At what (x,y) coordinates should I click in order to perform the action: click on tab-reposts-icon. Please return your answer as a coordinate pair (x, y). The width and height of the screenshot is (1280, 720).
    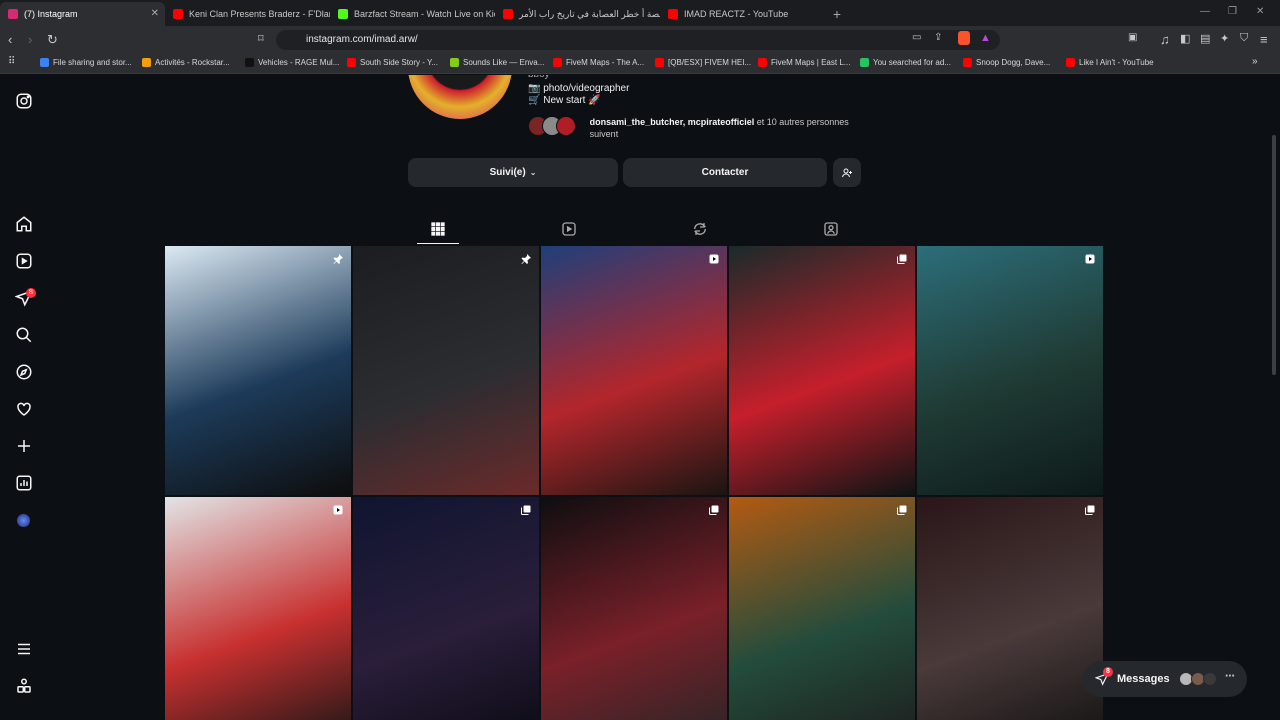
    Looking at the image, I should click on (700, 229).